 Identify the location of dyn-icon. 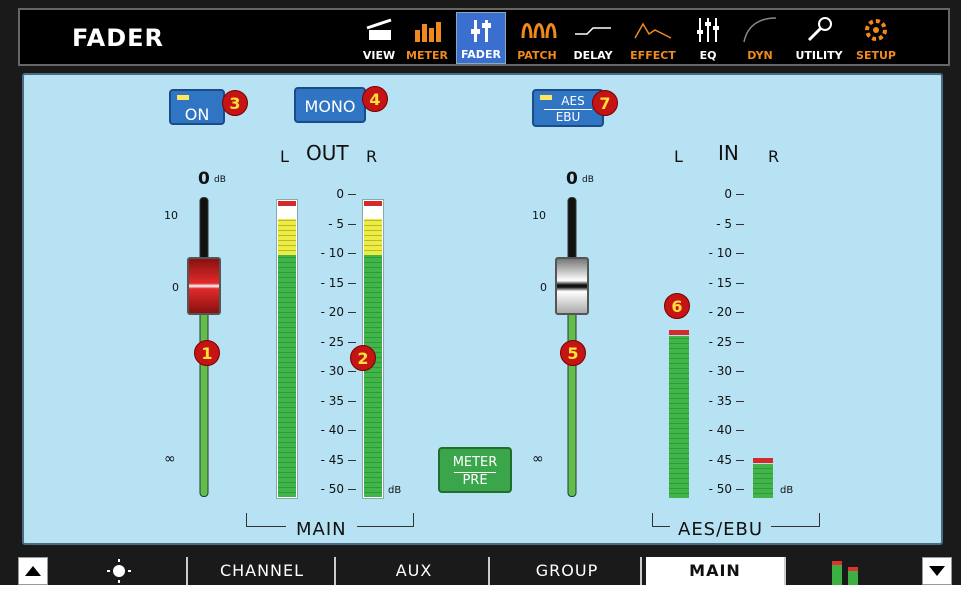
(760, 30).